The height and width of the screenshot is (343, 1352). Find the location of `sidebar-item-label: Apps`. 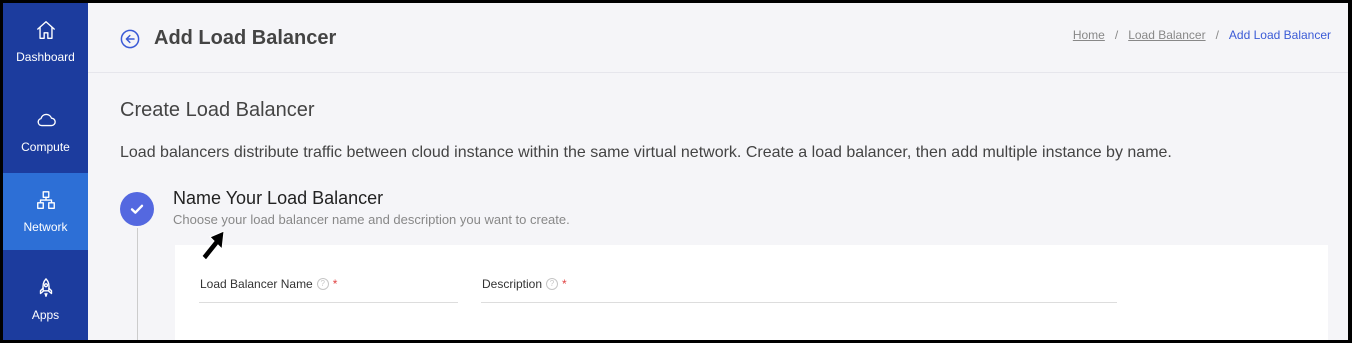

sidebar-item-label: Apps is located at coordinates (45, 315).